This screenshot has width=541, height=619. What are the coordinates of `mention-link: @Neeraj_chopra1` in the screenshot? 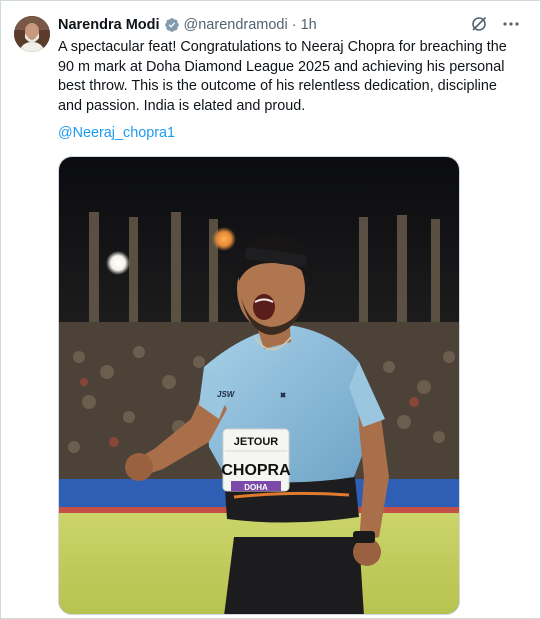 It's located at (116, 133).